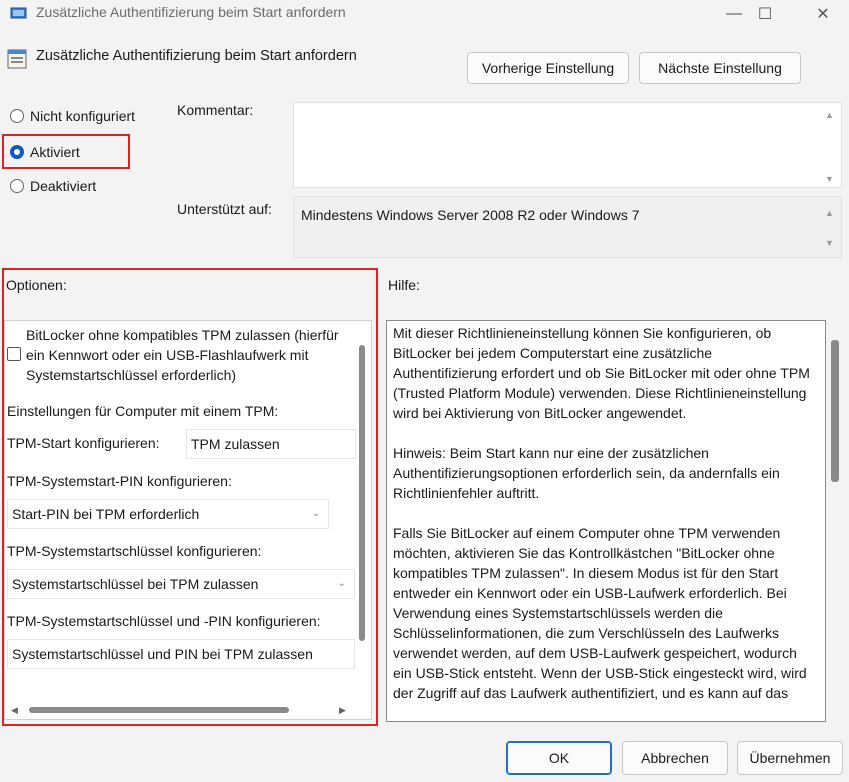 The width and height of the screenshot is (849, 782). What do you see at coordinates (342, 710) in the screenshot?
I see `scroll-right-icon: ▶` at bounding box center [342, 710].